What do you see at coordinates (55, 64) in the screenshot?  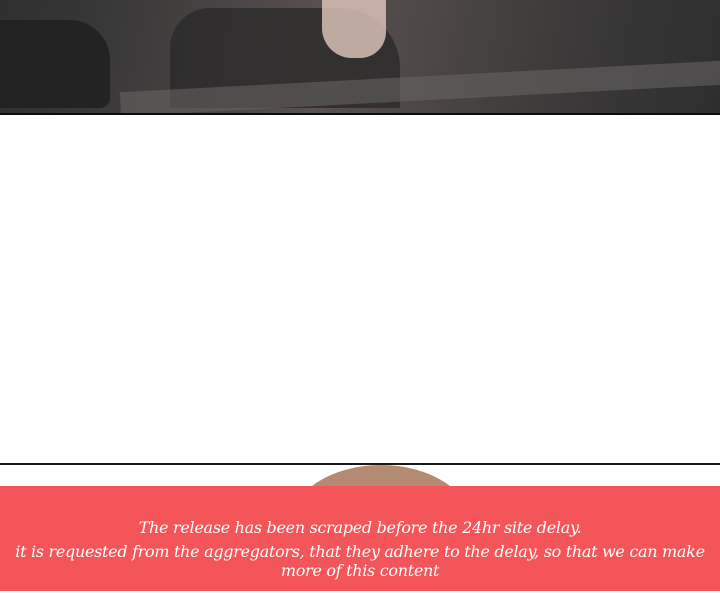 I see `panel-shadow-shape` at bounding box center [55, 64].